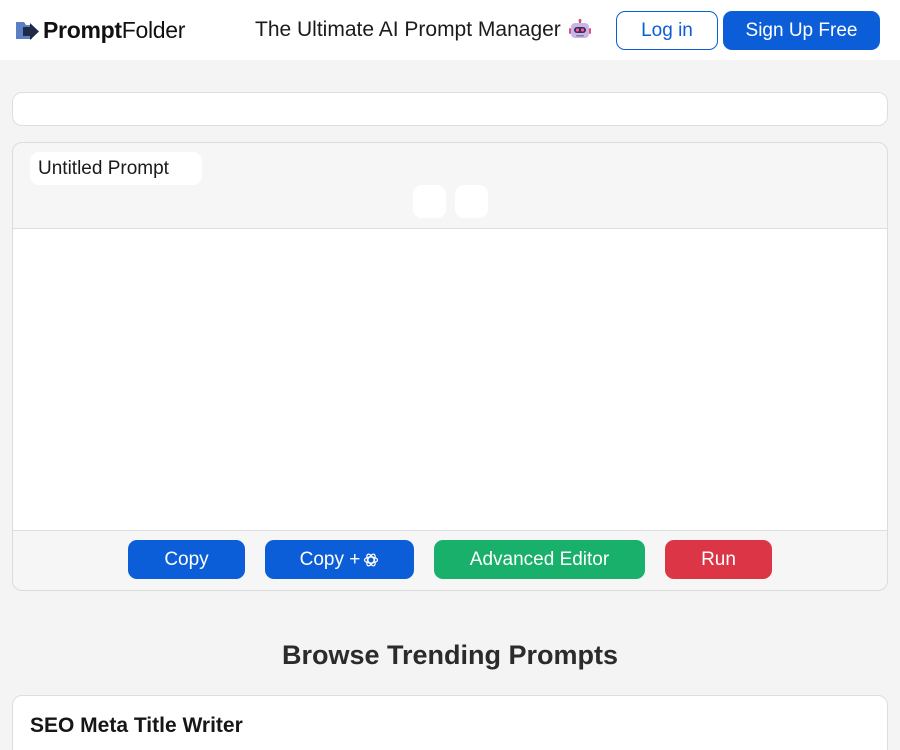 This screenshot has width=900, height=750. I want to click on logo-text: PromptFolder, so click(114, 30).